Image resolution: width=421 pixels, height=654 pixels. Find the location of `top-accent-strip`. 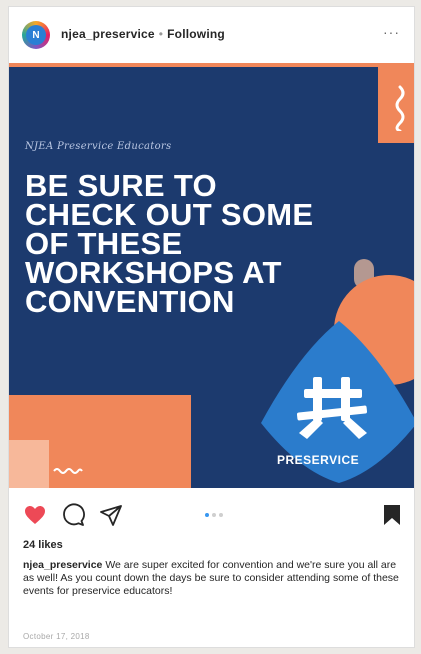

top-accent-strip is located at coordinates (211, 65).